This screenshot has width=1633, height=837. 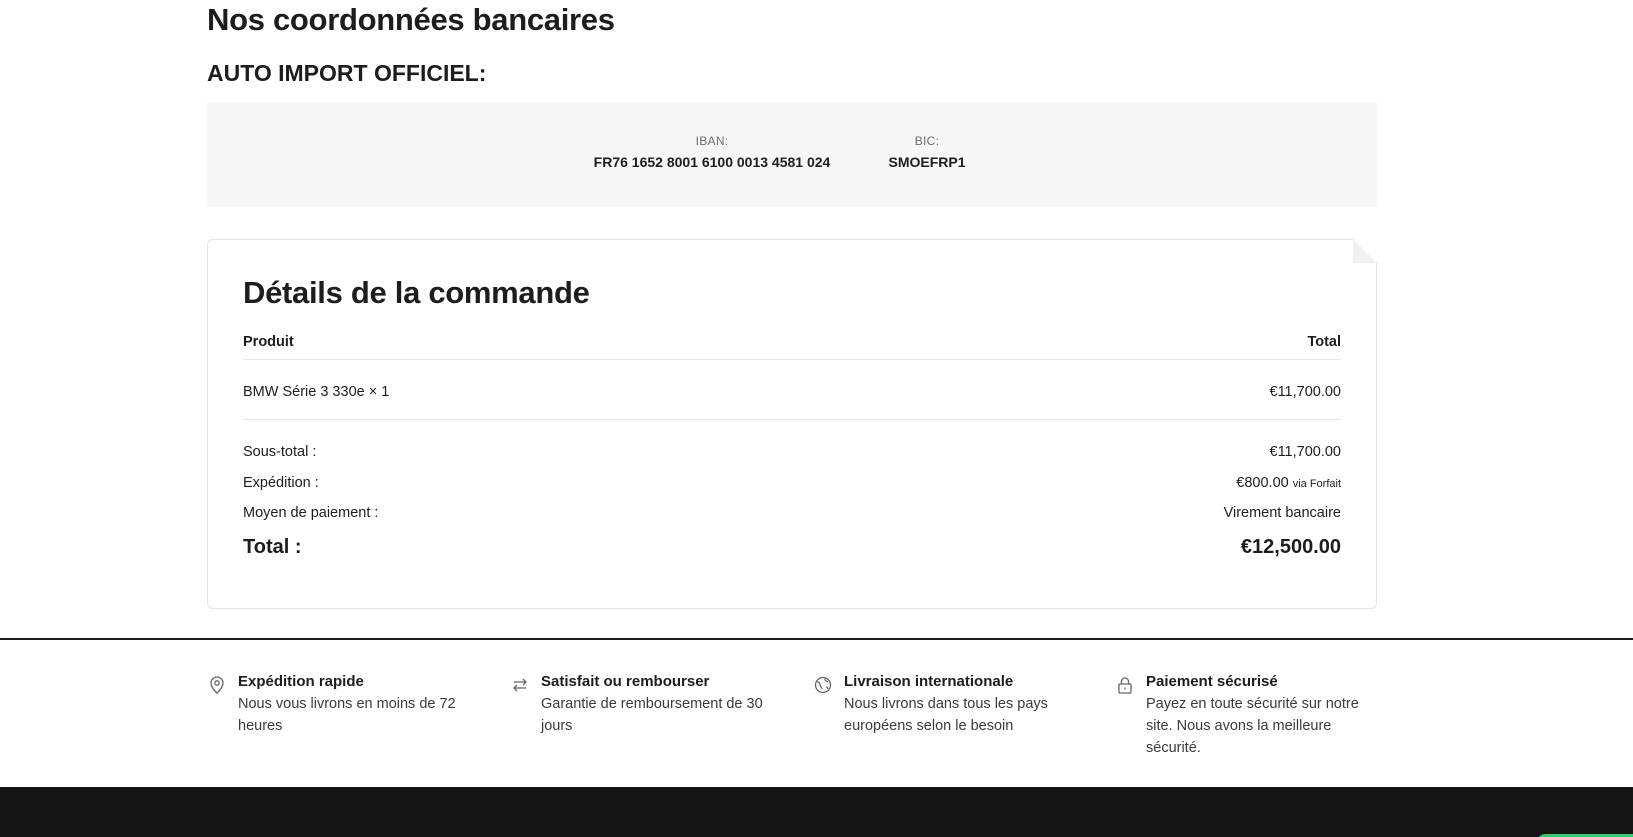 I want to click on payment-method-value: Virement bancaire, so click(x=1282, y=513).